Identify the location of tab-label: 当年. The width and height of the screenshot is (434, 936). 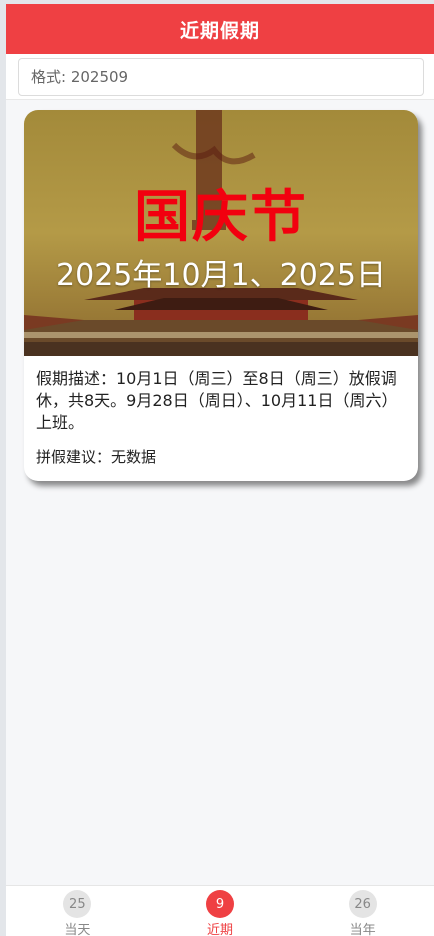
(362, 929).